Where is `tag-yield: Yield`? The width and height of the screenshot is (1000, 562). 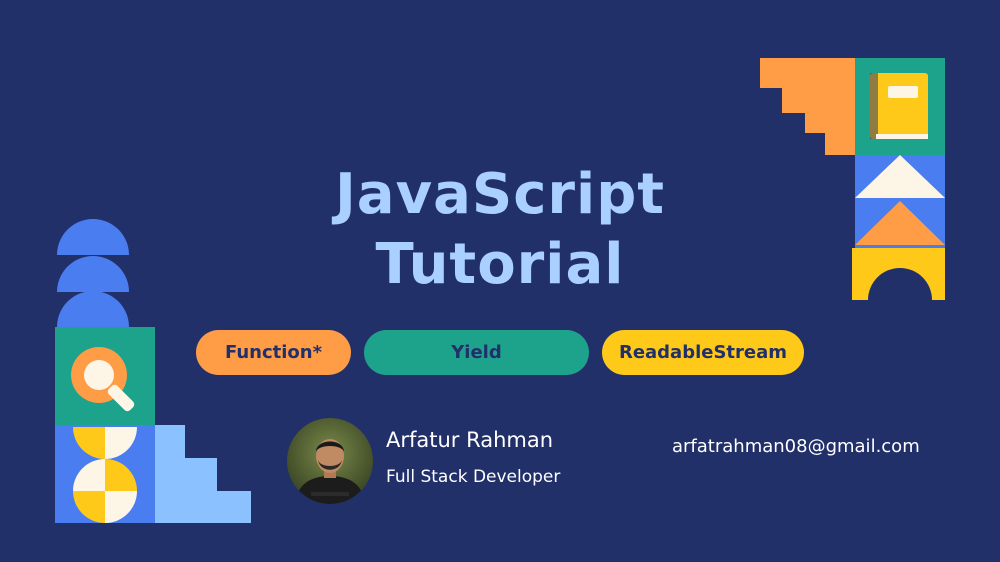 tag-yield: Yield is located at coordinates (476, 352).